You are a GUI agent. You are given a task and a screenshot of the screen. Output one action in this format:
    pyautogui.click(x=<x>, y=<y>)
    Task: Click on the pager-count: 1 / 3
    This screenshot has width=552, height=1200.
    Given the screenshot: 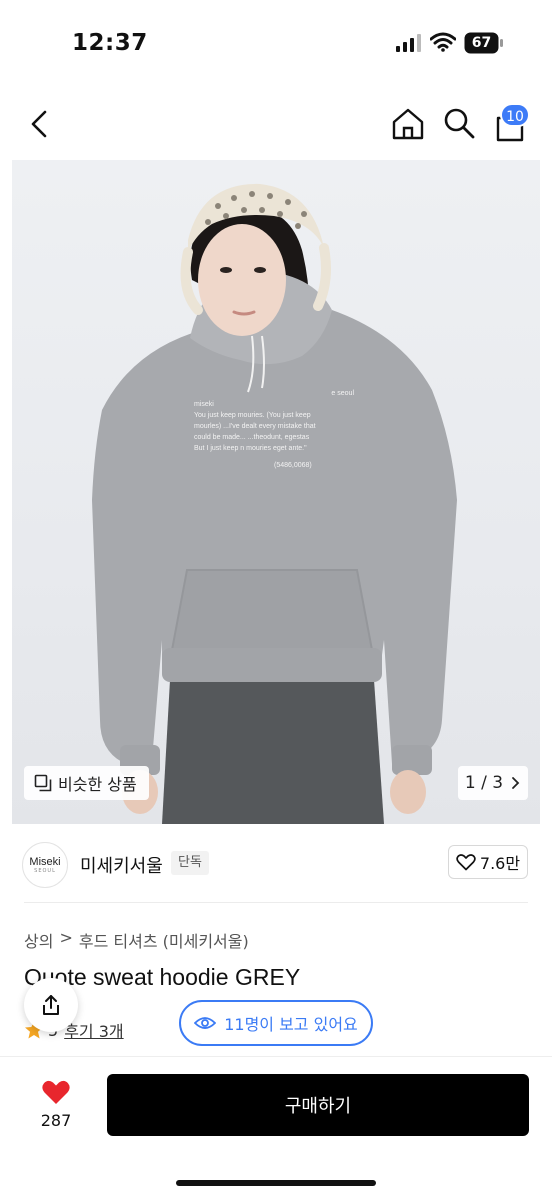 What is the action you would take?
    pyautogui.click(x=484, y=783)
    